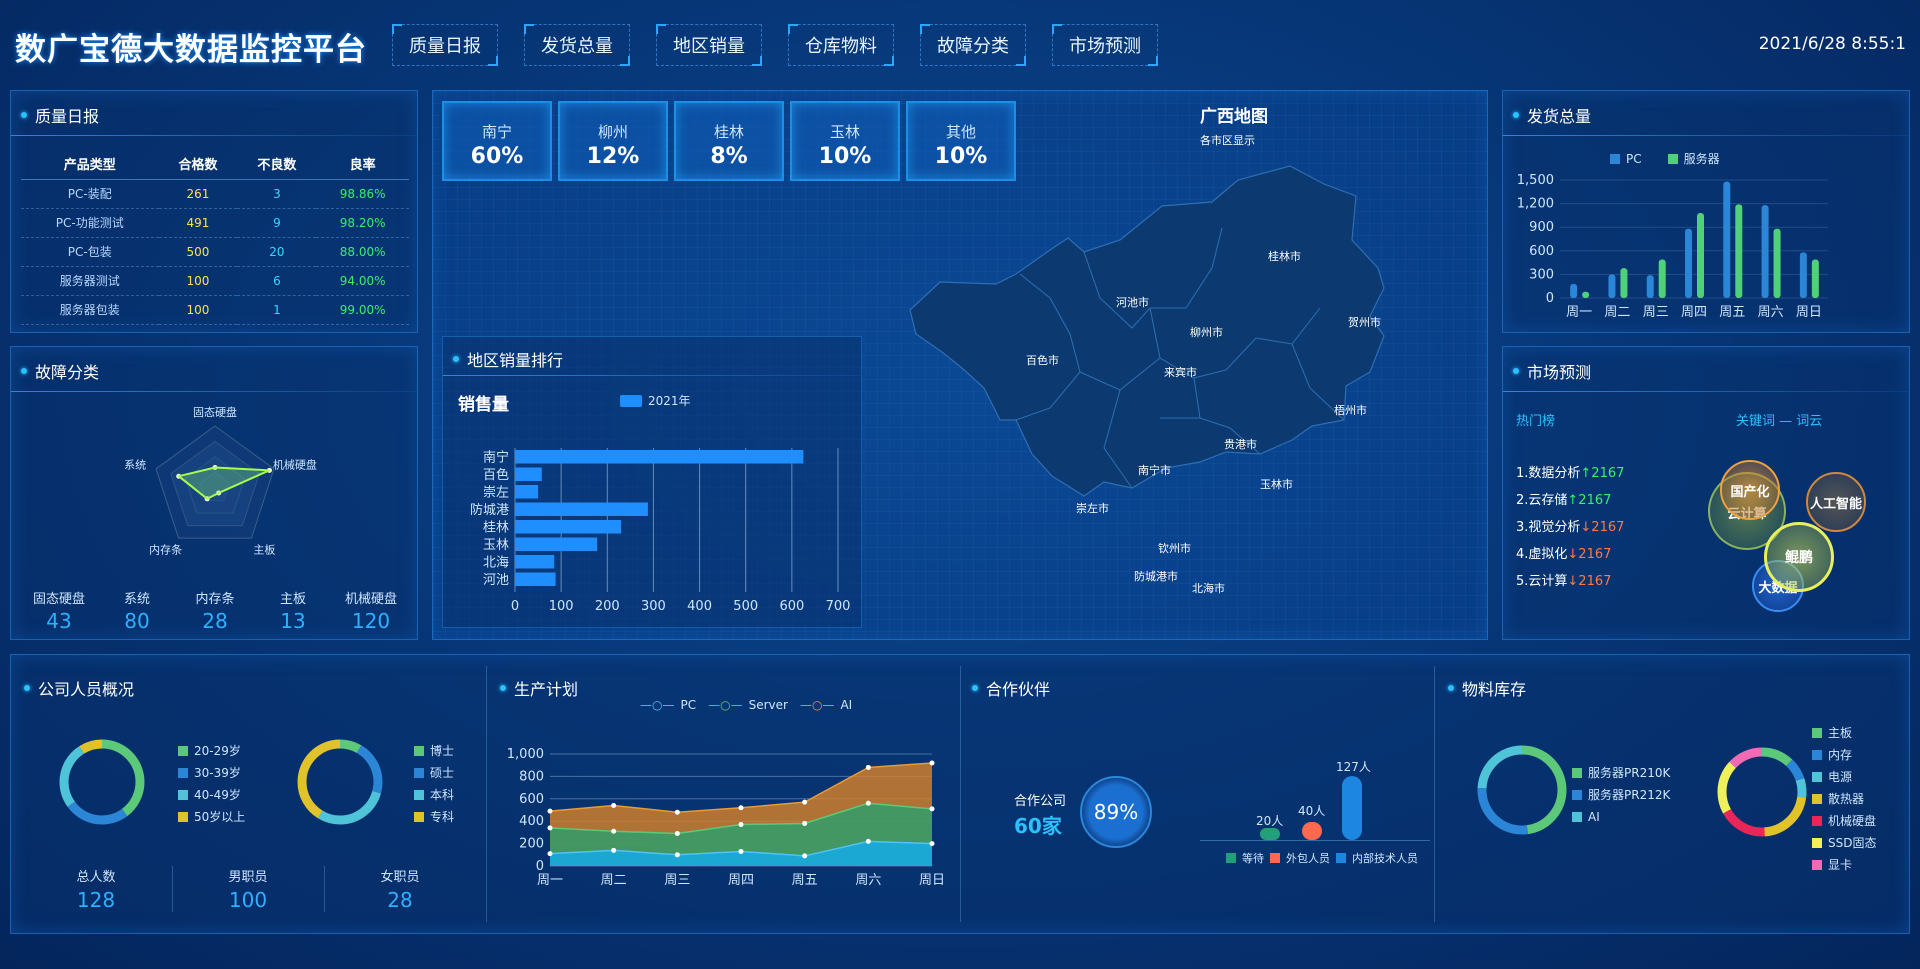  Describe the element at coordinates (215, 223) in the screenshot. I see `table-row: PC-功能测试 491 9 98.20%` at that location.